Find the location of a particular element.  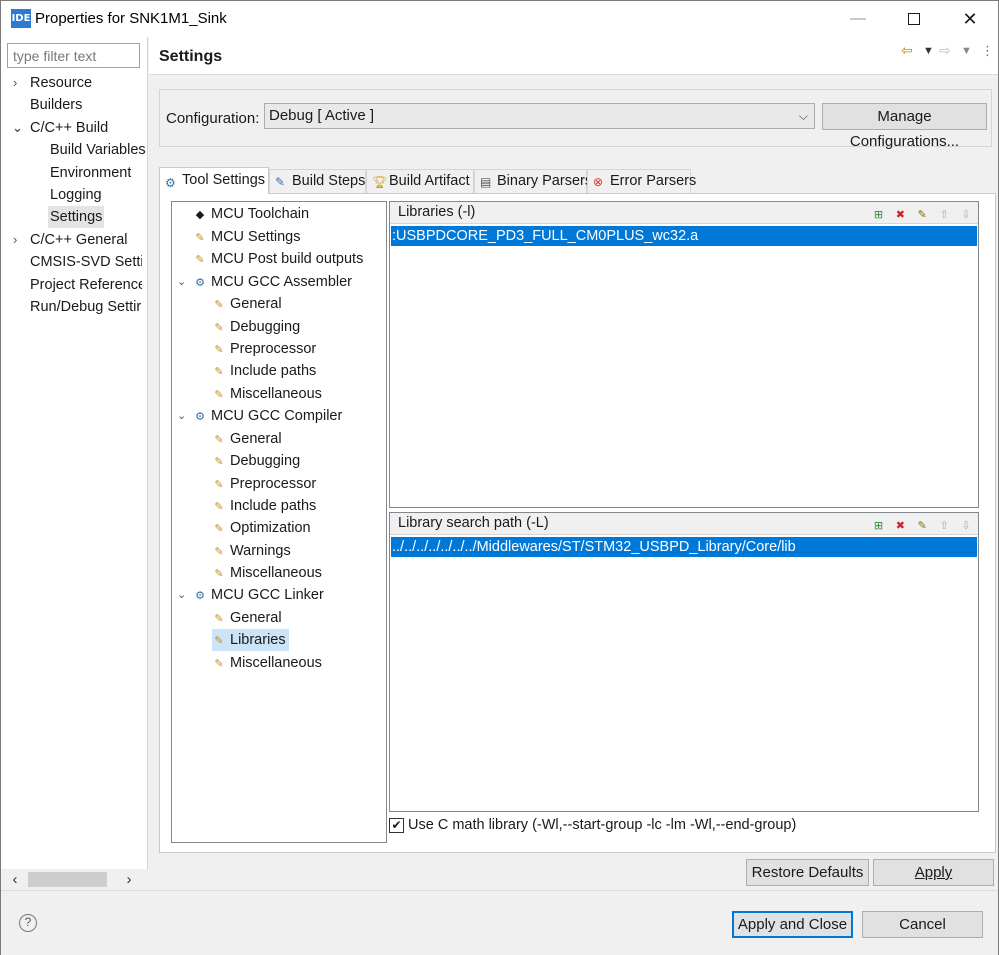

scroll-right-icon: › is located at coordinates (129, 879).